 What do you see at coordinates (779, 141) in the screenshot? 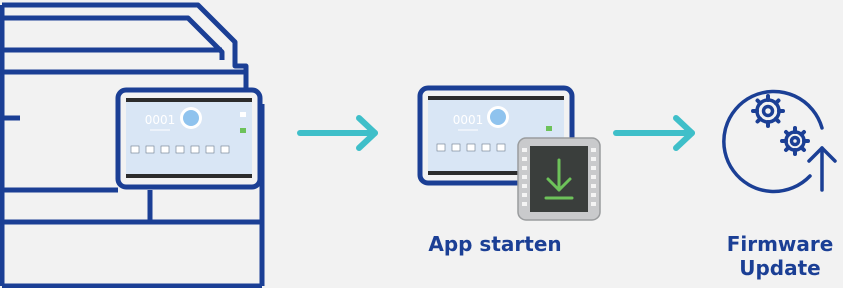
I see `gears-upgrade-icon` at bounding box center [779, 141].